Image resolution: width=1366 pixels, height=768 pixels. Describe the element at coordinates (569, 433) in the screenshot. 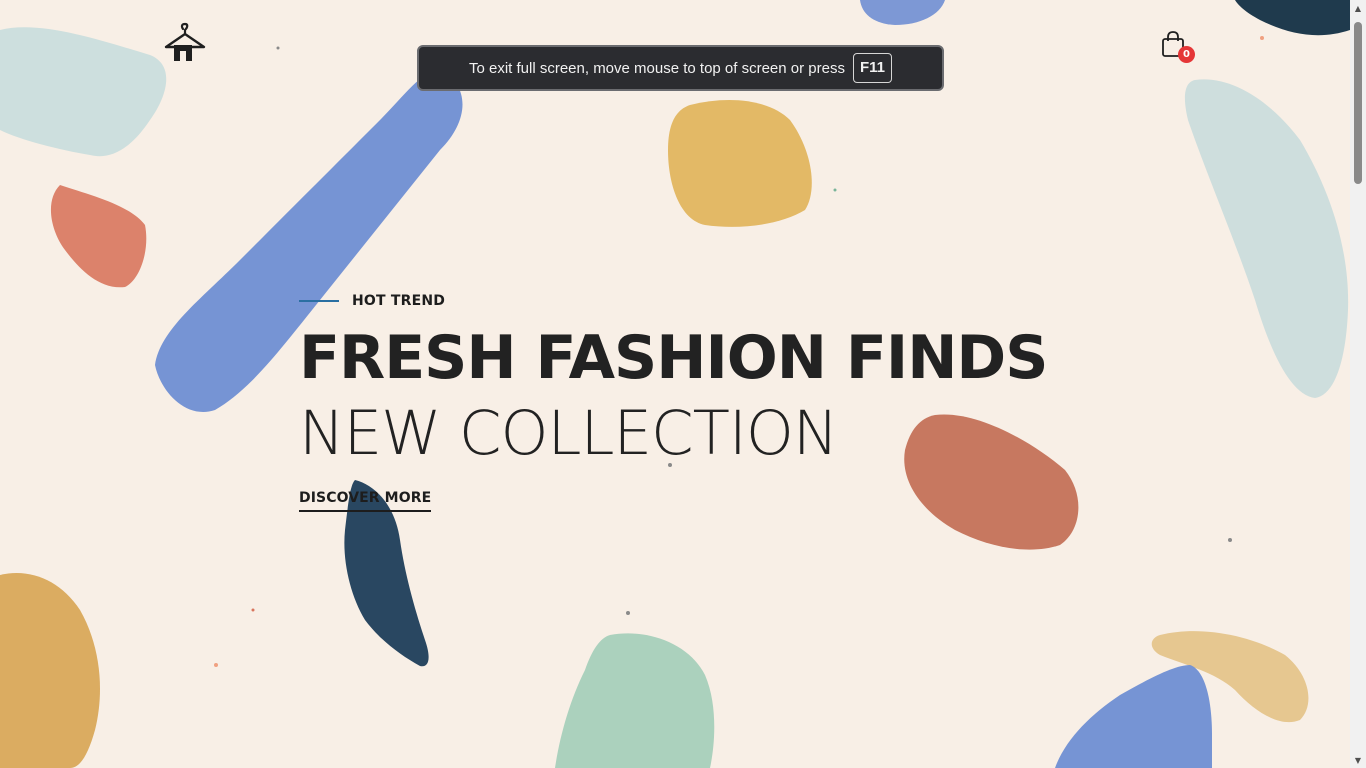

I see `hero-title-light: NEW COLLECTION` at that location.